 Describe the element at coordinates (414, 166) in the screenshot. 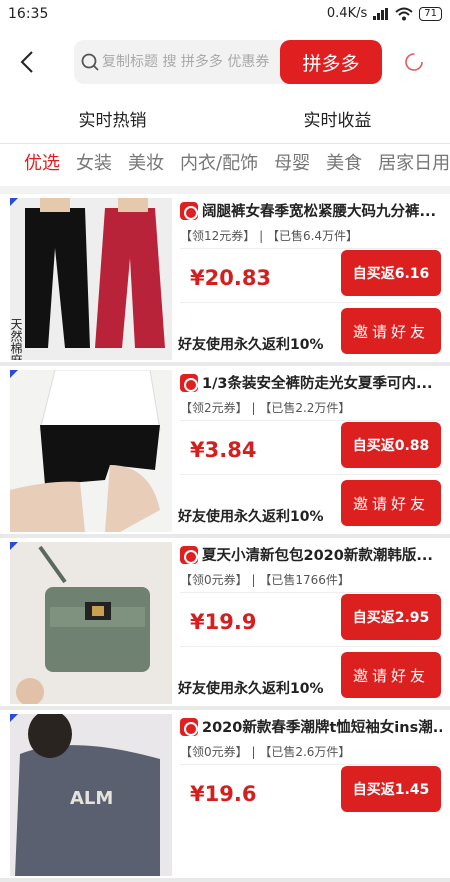

I see `category-home: 居家日用` at that location.